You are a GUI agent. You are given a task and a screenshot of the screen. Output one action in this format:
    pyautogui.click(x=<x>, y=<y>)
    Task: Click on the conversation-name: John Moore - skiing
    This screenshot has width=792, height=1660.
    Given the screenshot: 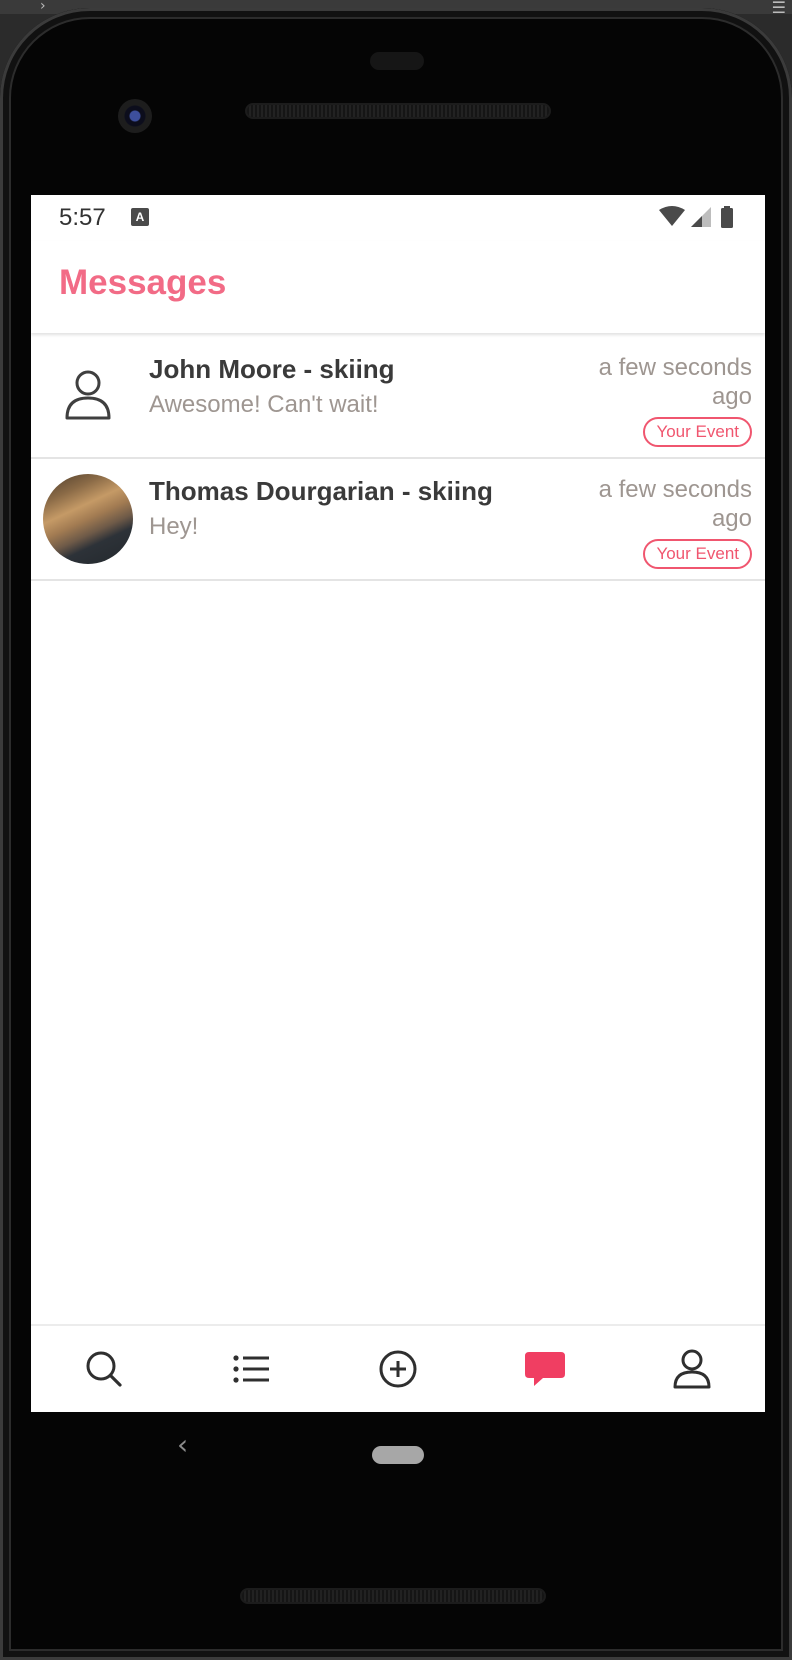 What is the action you would take?
    pyautogui.click(x=272, y=369)
    